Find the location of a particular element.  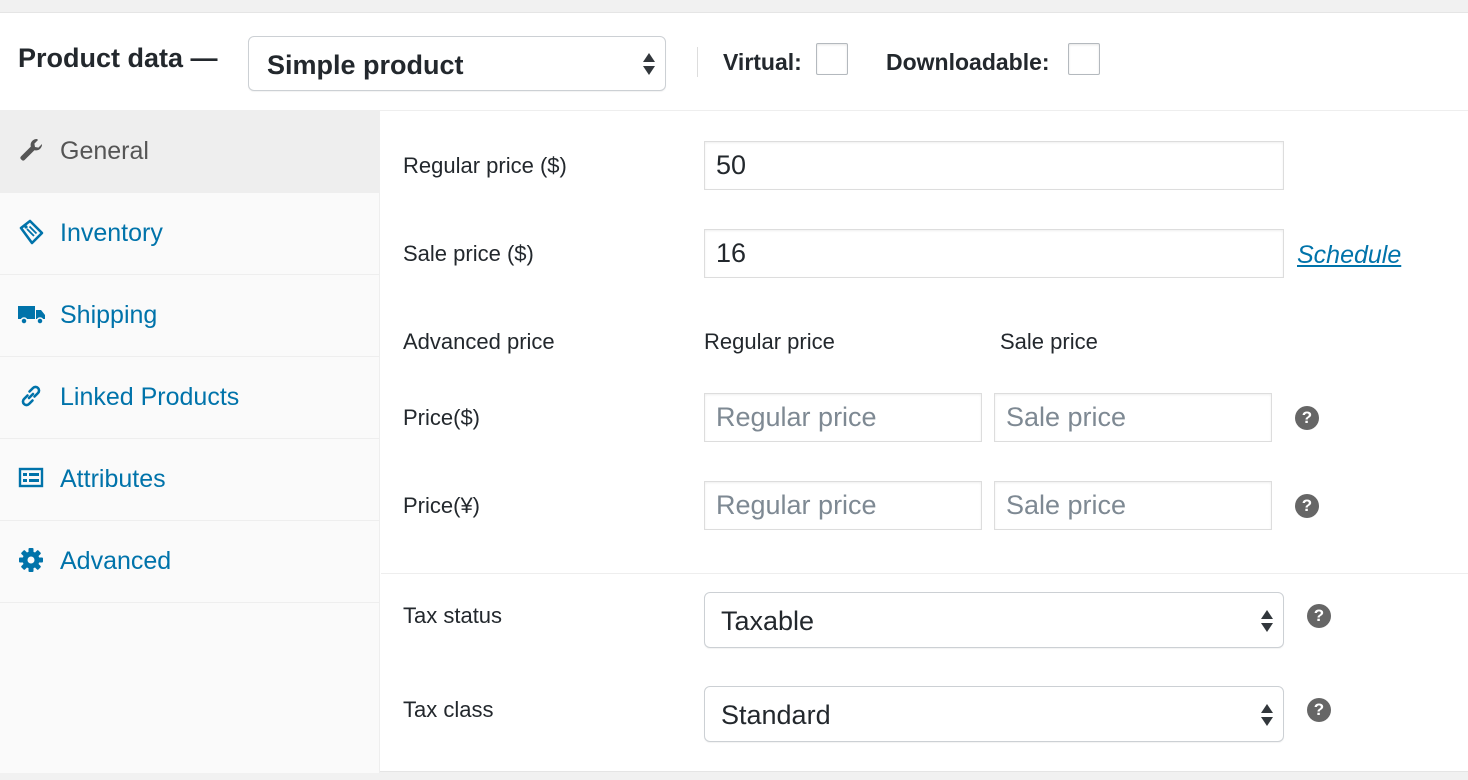

virtual-checkbox is located at coordinates (832, 59).